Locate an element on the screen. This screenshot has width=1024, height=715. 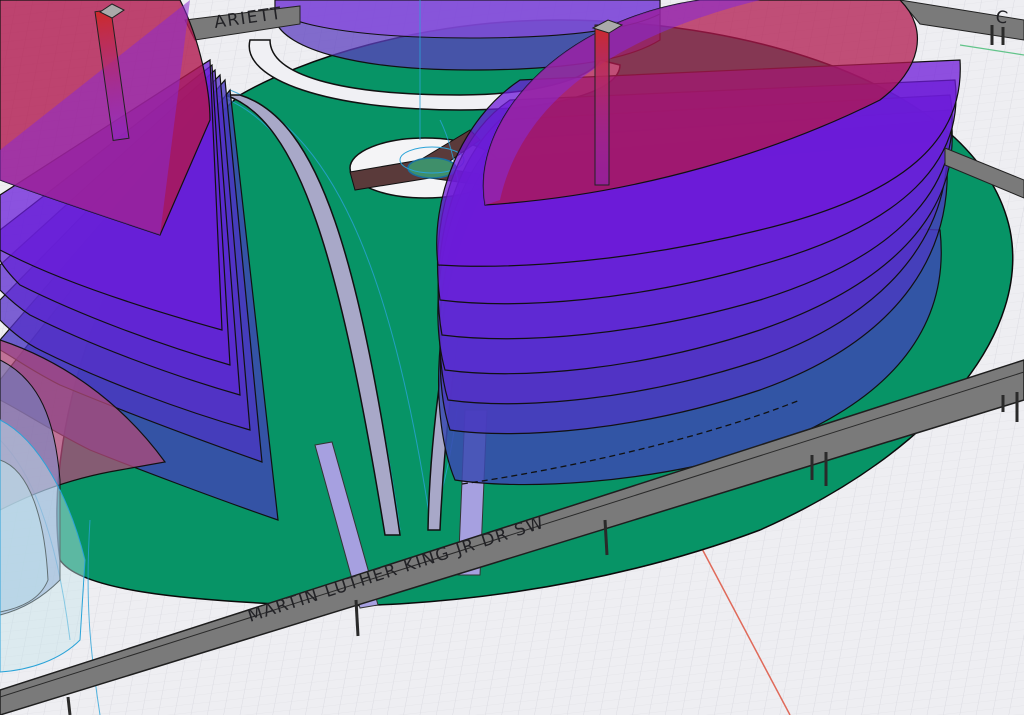
top-right-street-label: C is located at coordinates (1002, 18).